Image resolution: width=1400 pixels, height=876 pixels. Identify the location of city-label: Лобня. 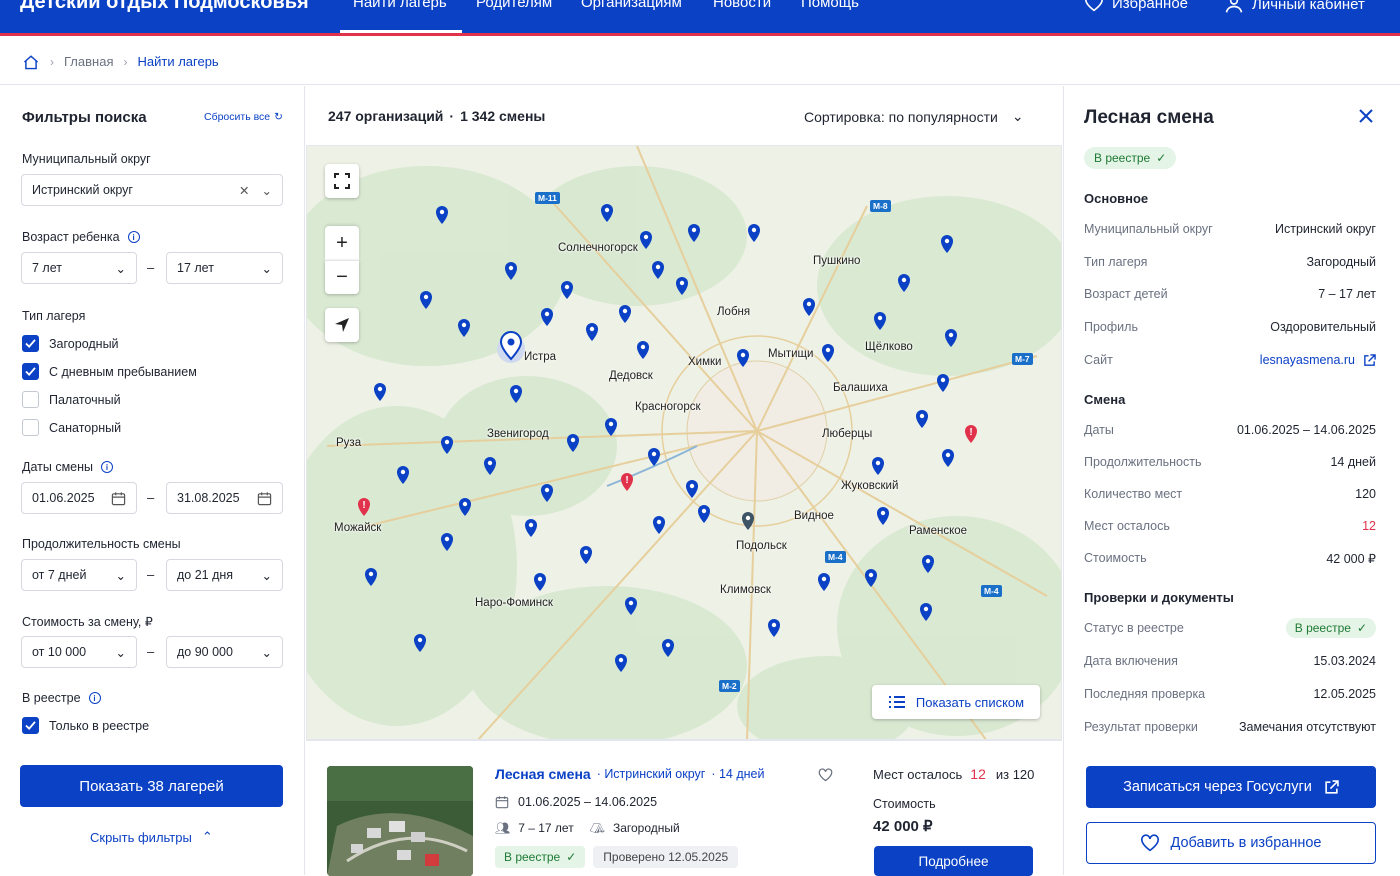
(733, 312).